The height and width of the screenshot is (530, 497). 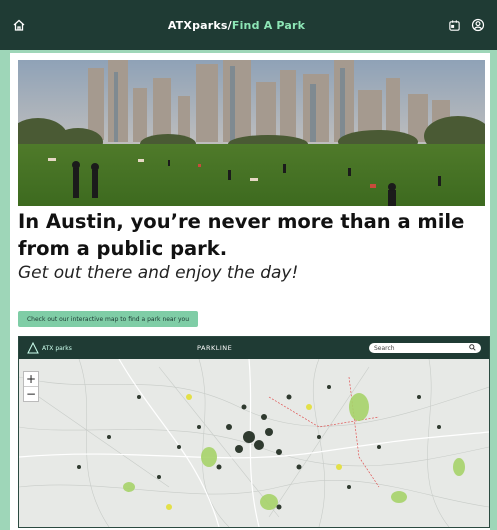 I want to click on map-title: PARKLINE, so click(x=215, y=348).